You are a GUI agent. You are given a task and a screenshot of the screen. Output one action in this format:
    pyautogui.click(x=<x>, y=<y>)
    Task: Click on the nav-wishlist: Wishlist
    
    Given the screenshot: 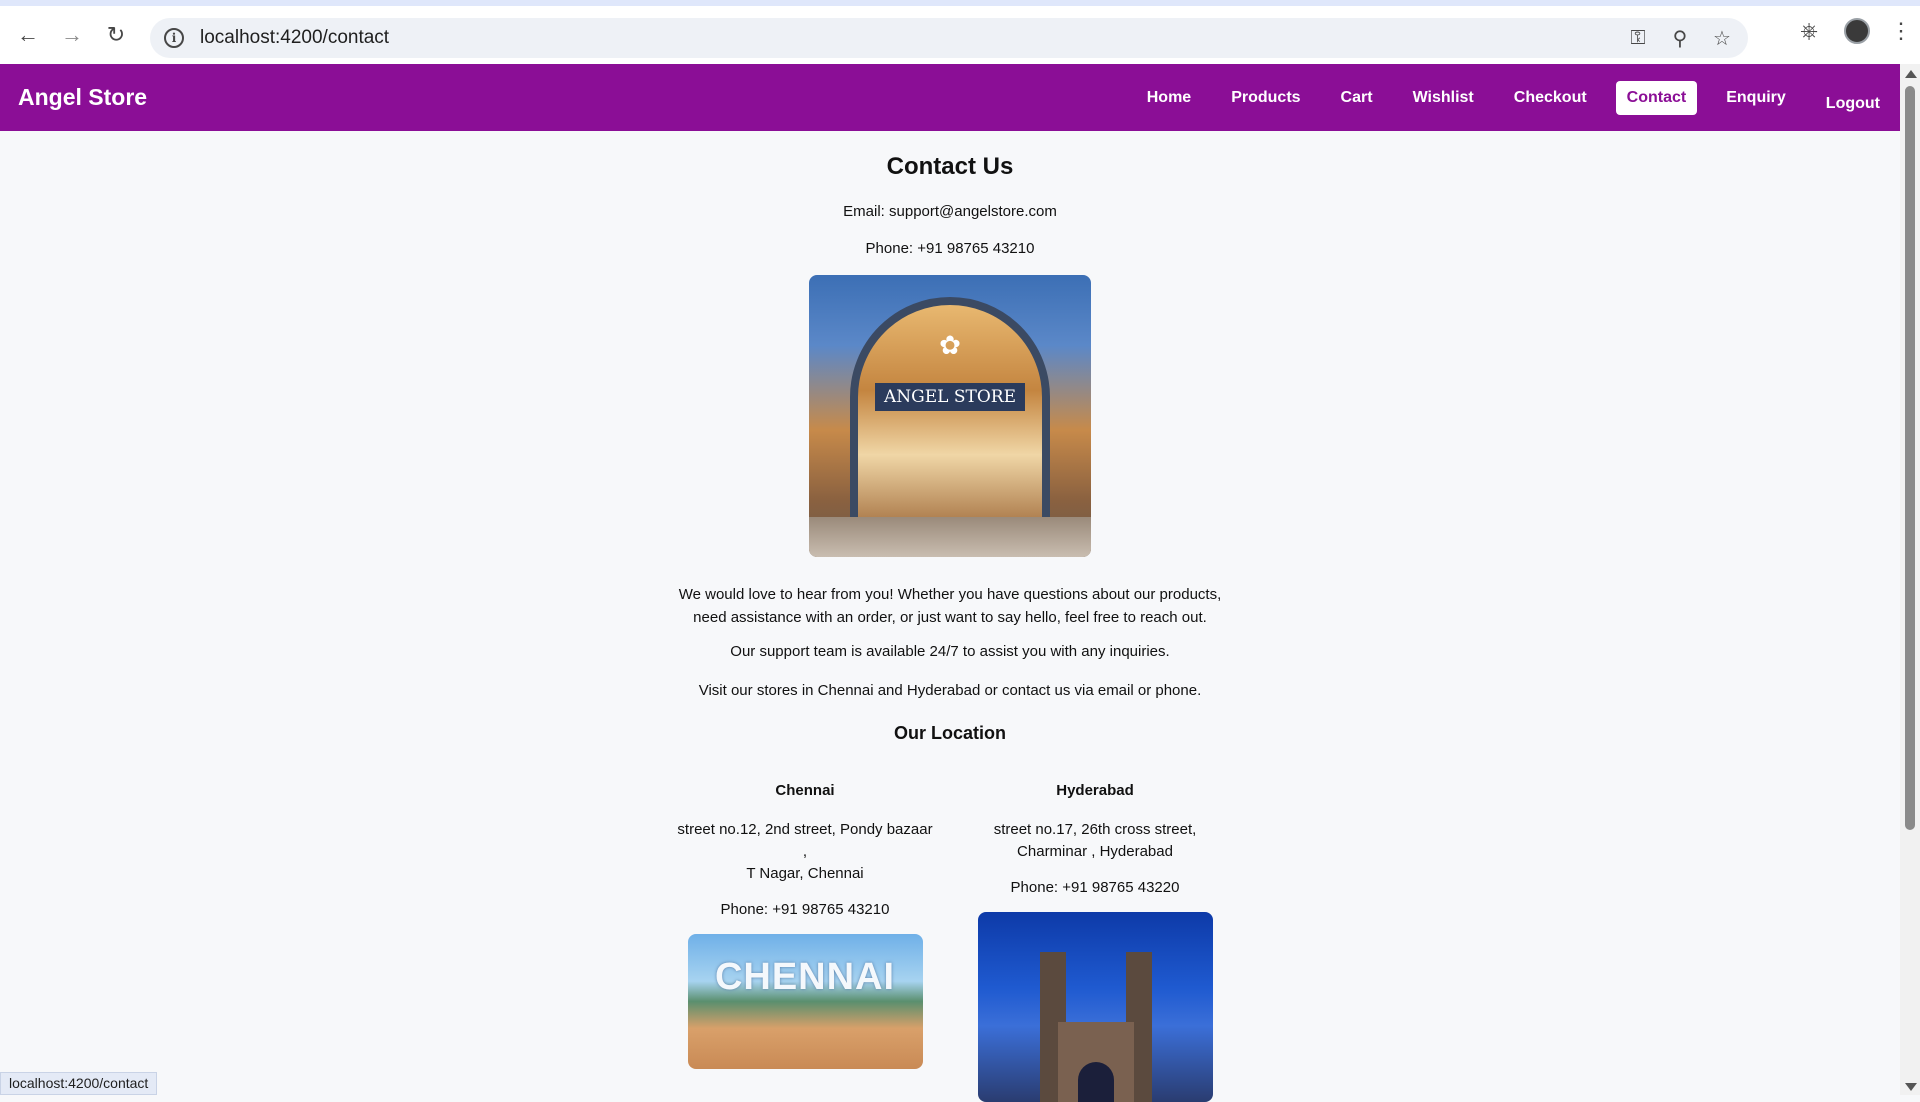 What is the action you would take?
    pyautogui.click(x=1443, y=98)
    